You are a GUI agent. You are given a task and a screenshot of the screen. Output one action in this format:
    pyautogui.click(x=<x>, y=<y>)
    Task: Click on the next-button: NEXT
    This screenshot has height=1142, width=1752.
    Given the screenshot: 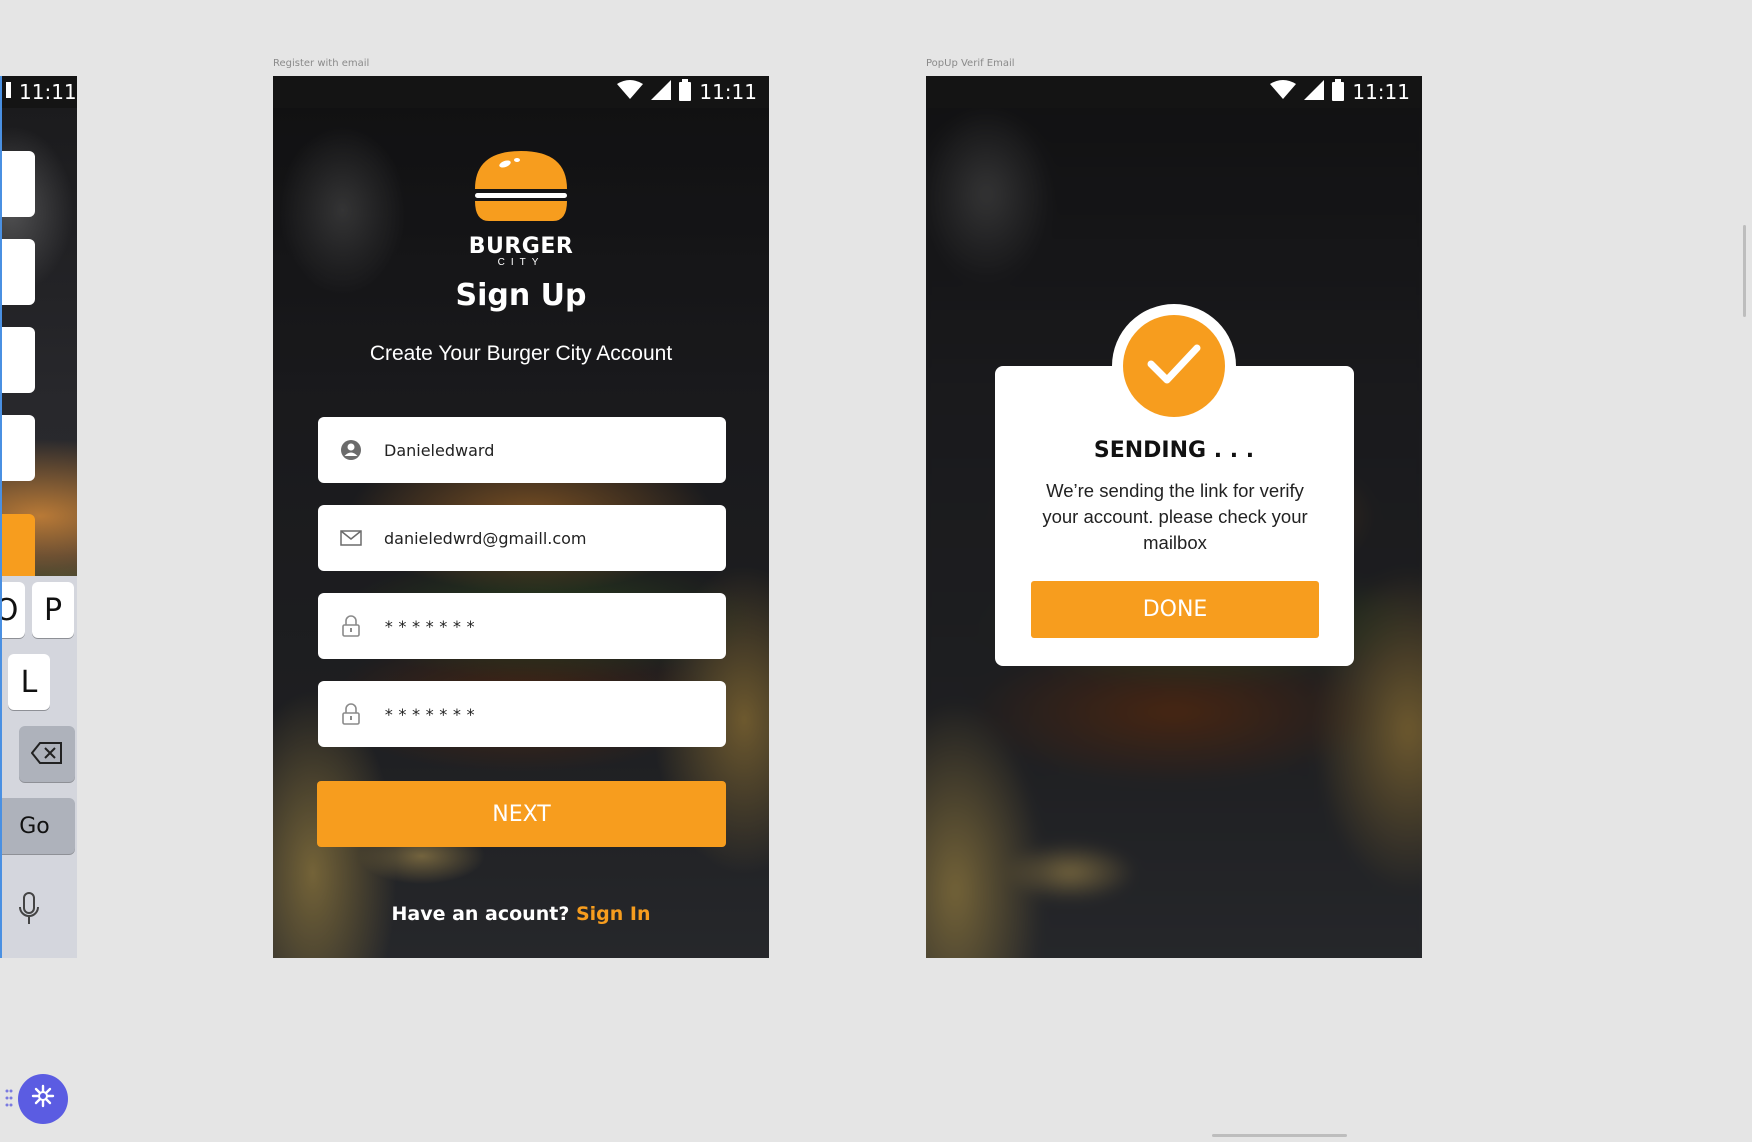 What is the action you would take?
    pyautogui.click(x=521, y=814)
    